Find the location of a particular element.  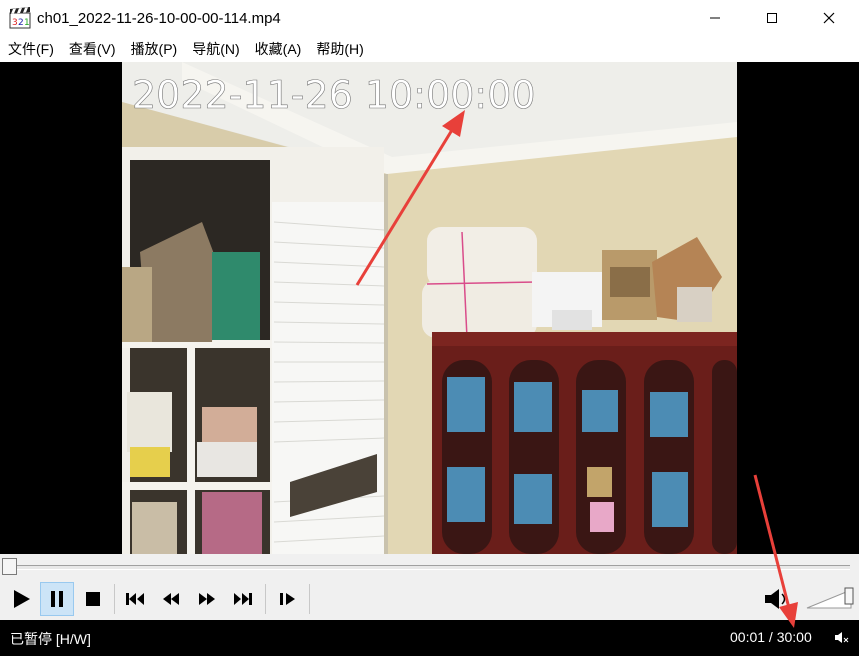

play-button is located at coordinates (21, 599).